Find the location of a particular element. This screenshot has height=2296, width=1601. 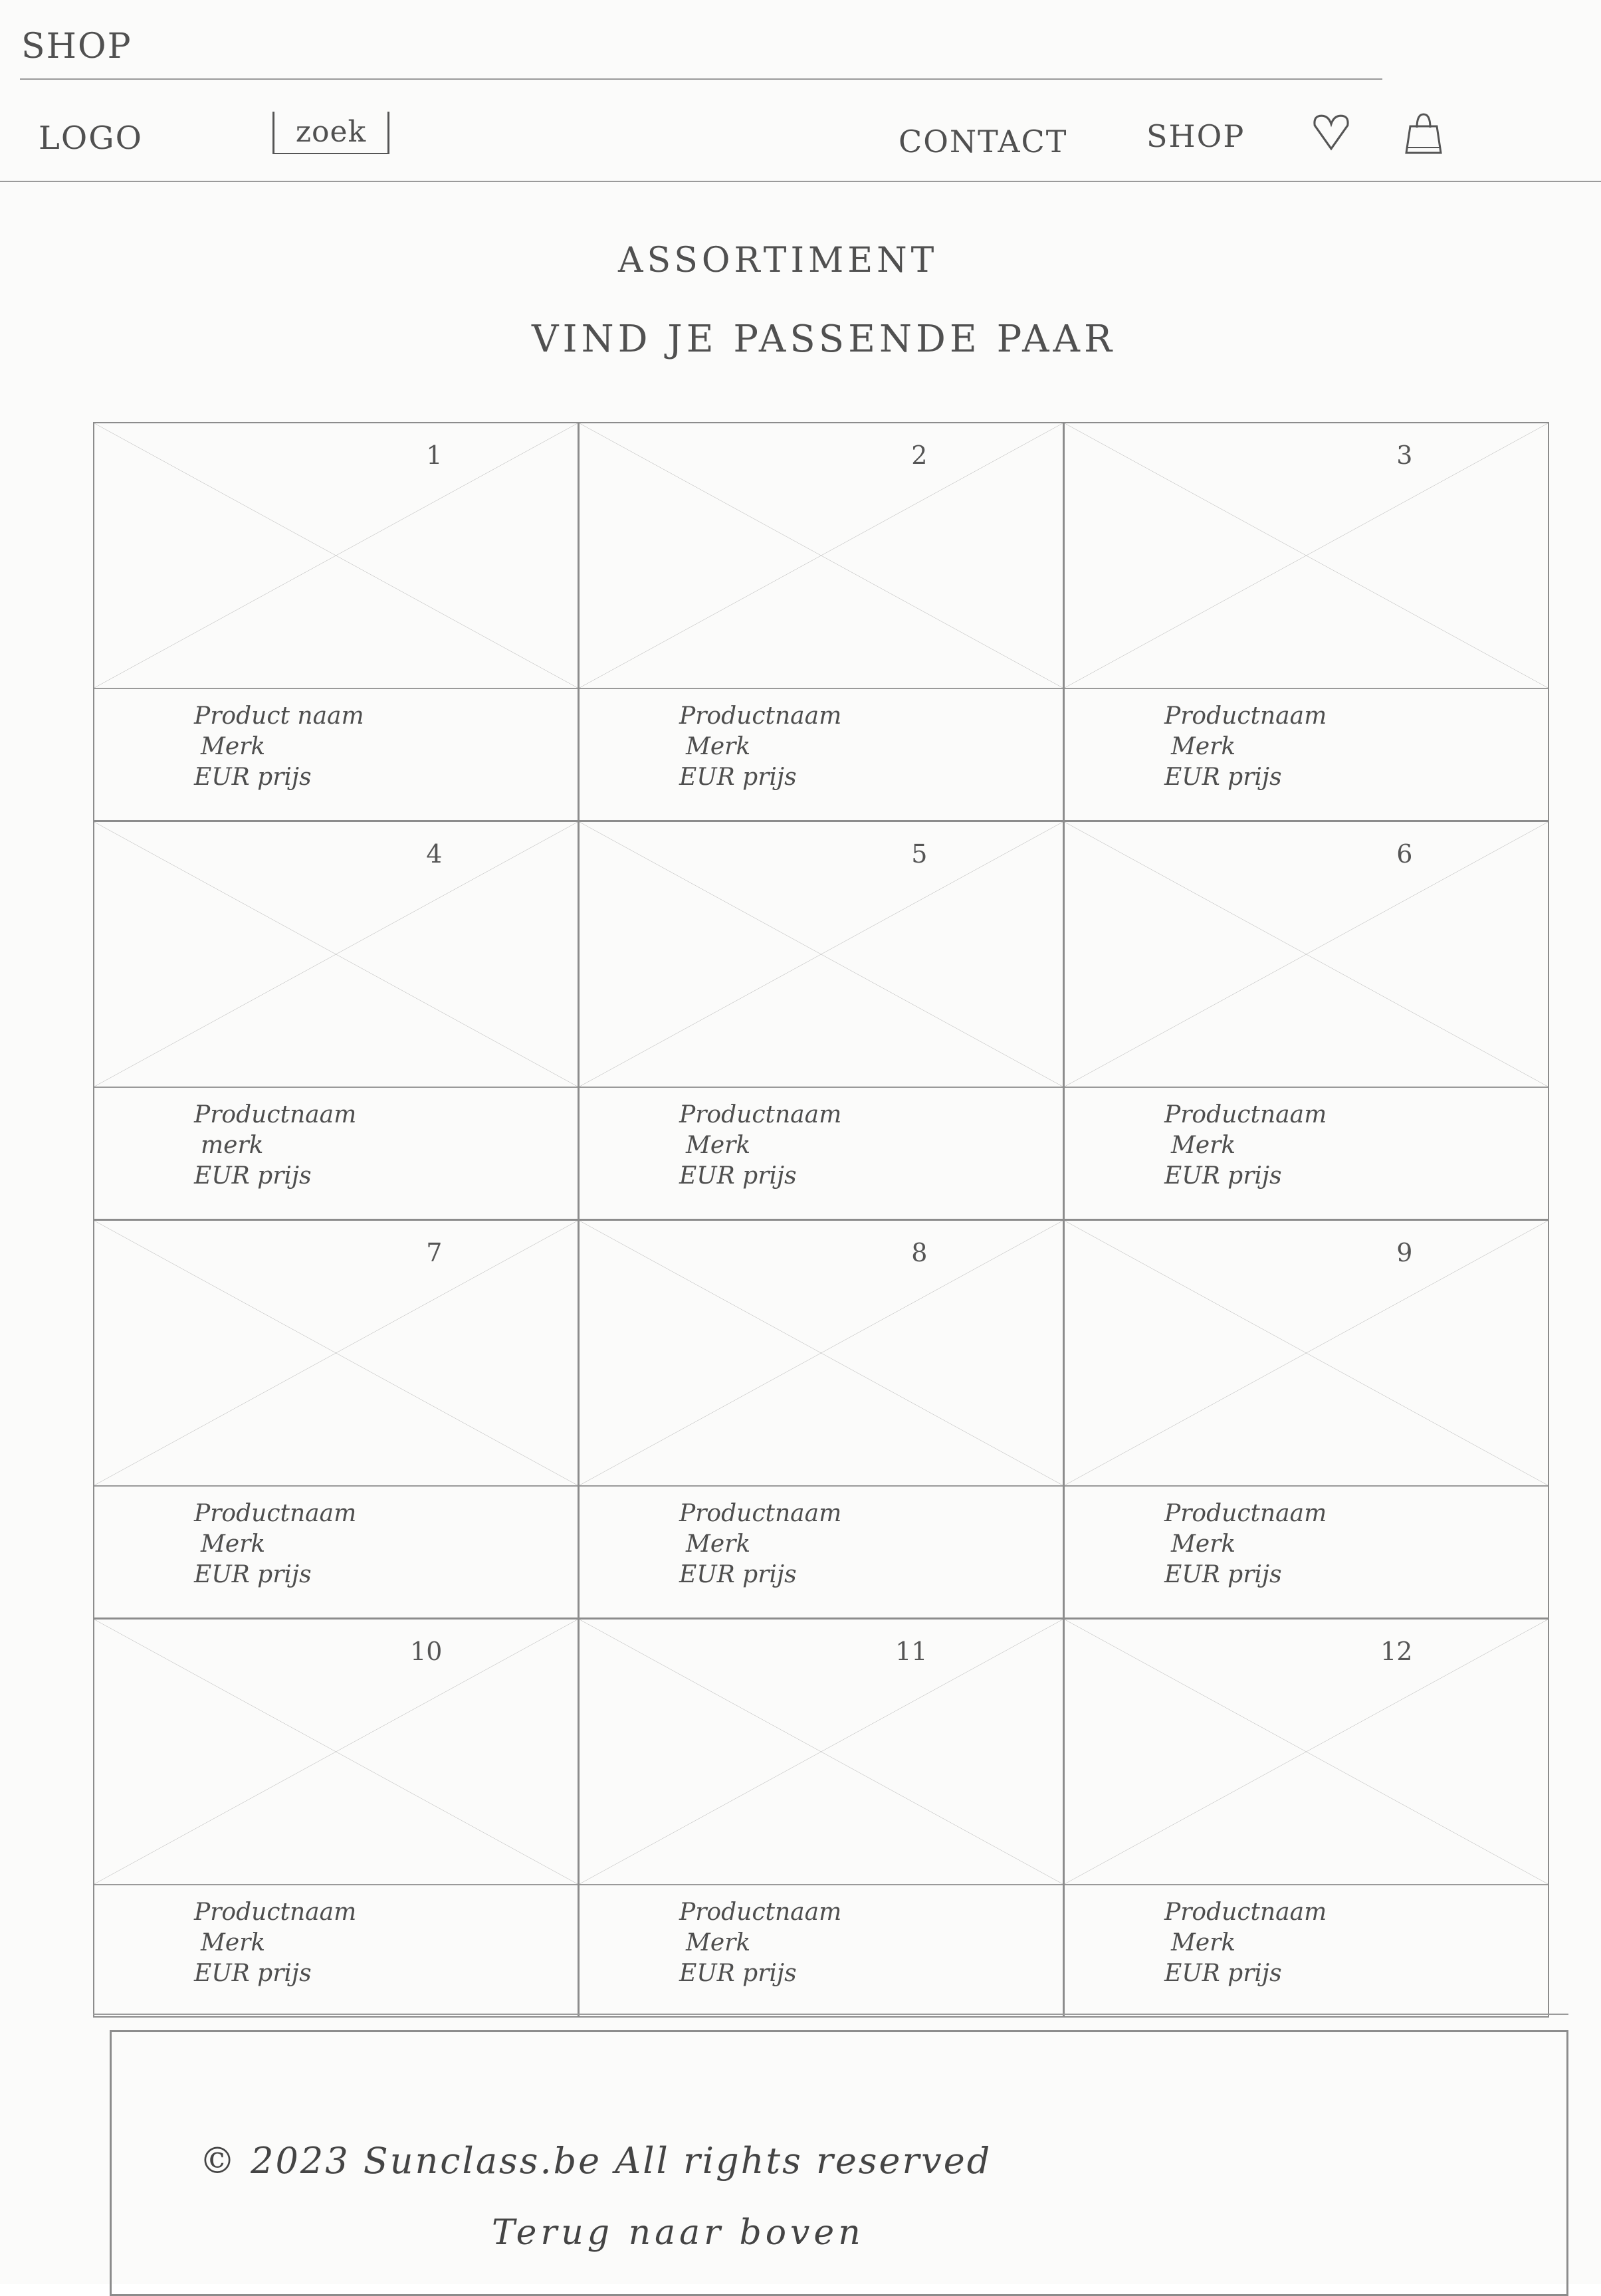

product-card: 7 Productnaam Merk EUR prijs is located at coordinates (336, 1419).